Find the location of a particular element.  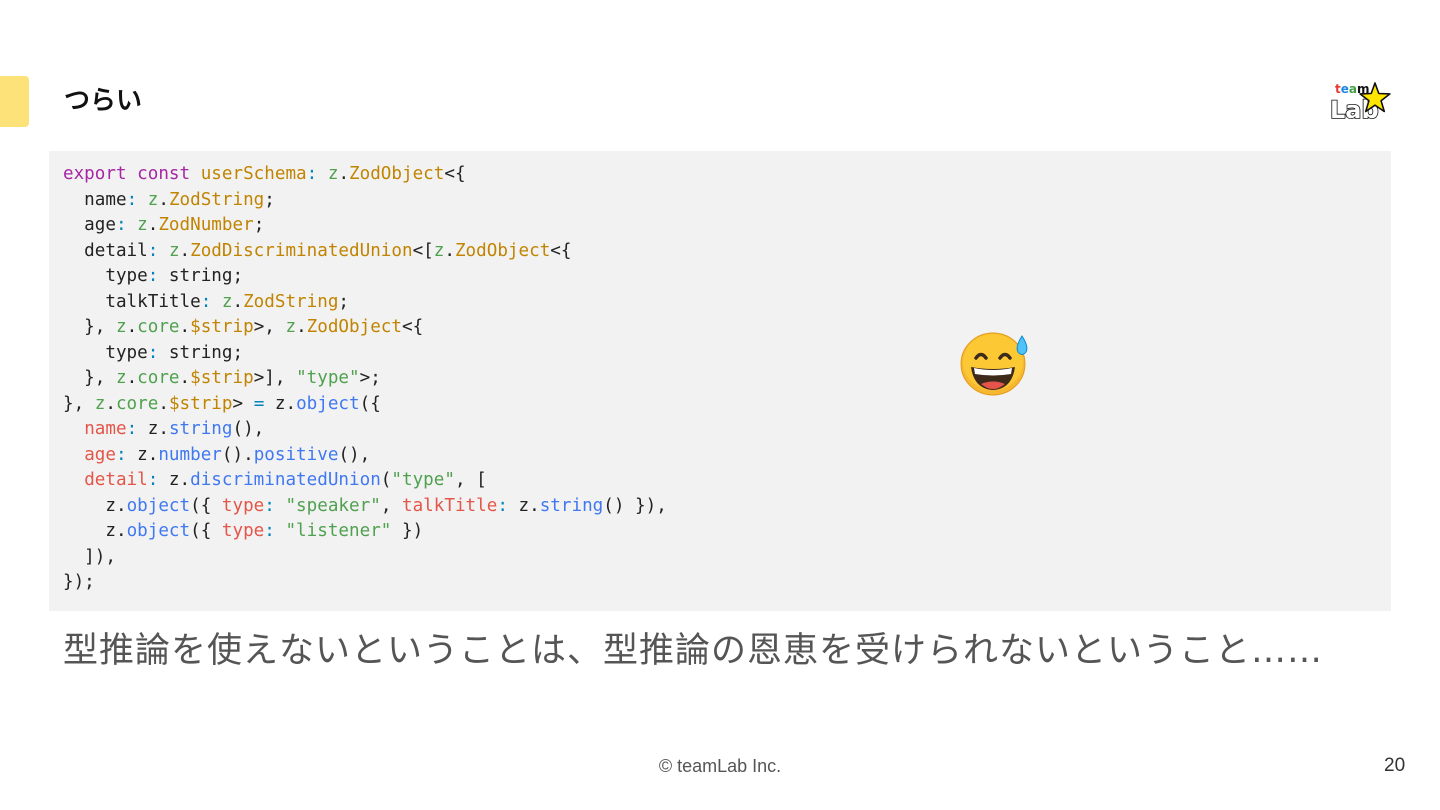

code-token: , is located at coordinates (391, 505).